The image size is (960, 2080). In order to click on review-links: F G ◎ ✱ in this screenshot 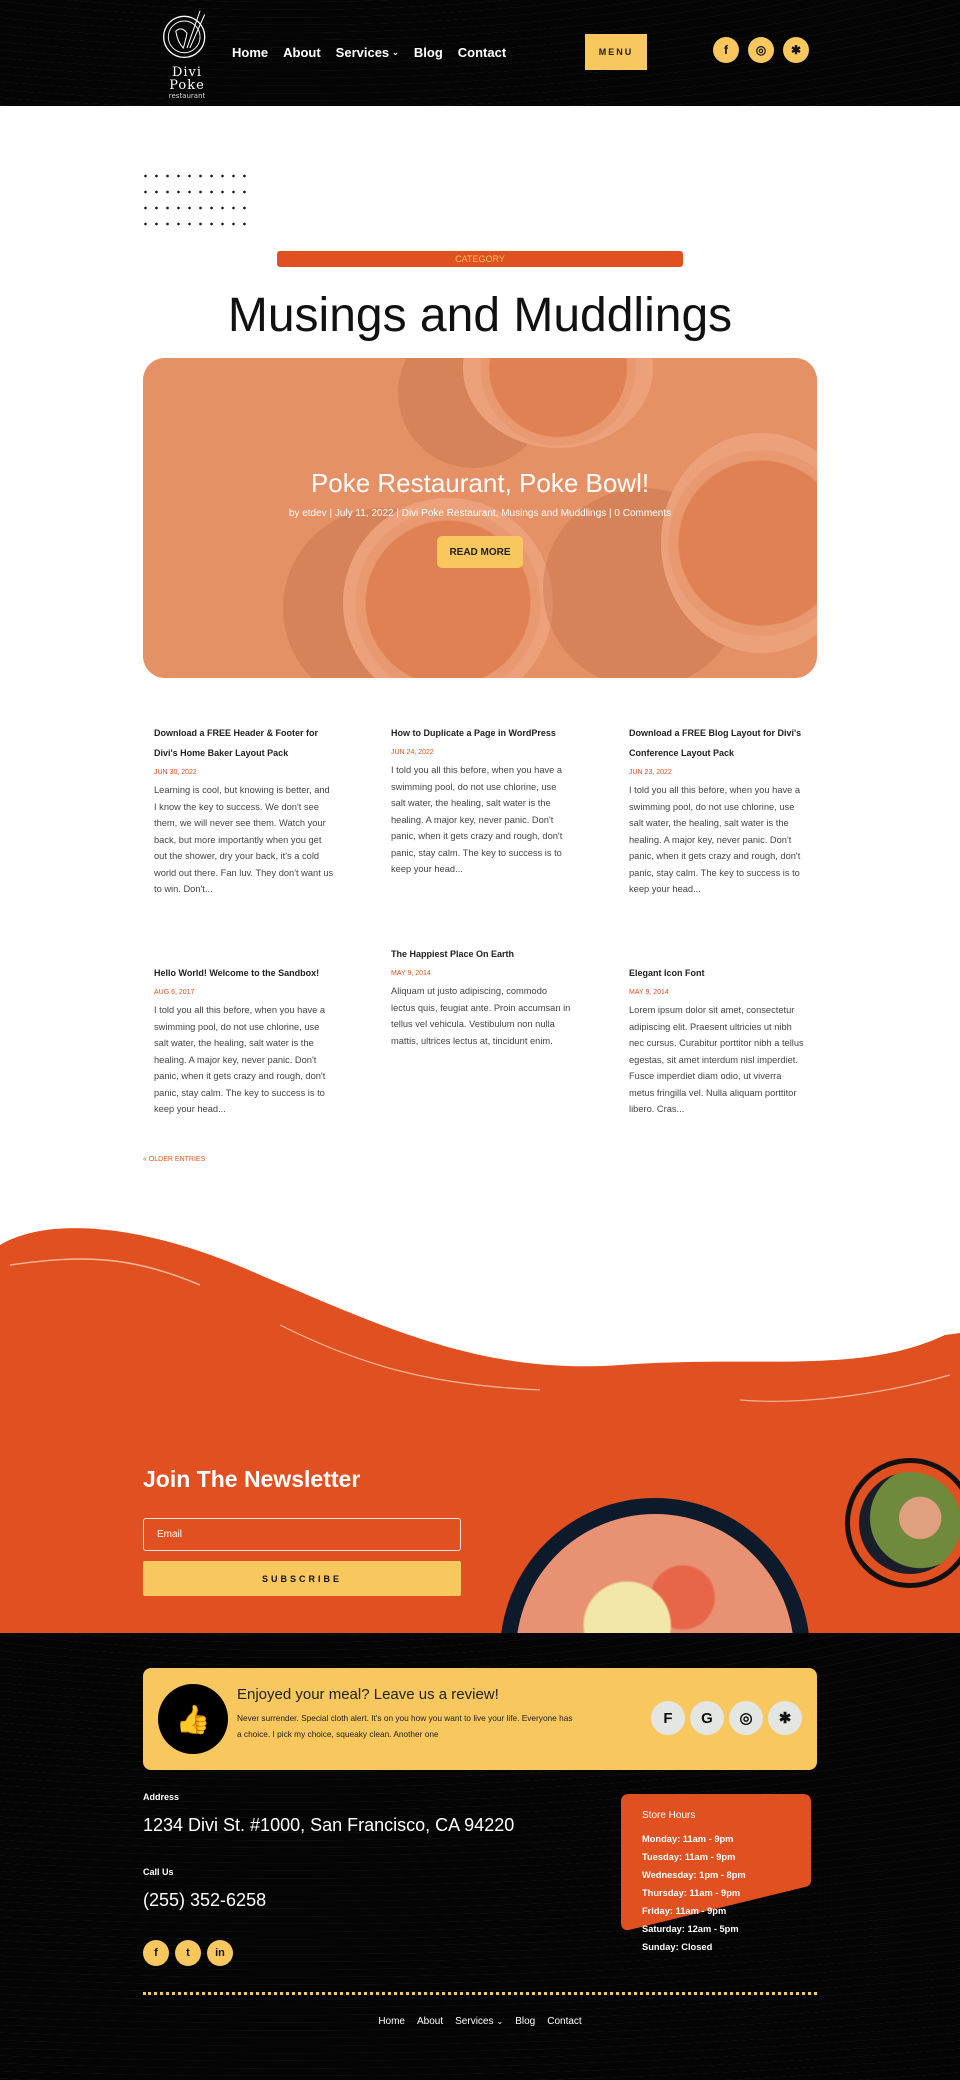, I will do `click(726, 1718)`.